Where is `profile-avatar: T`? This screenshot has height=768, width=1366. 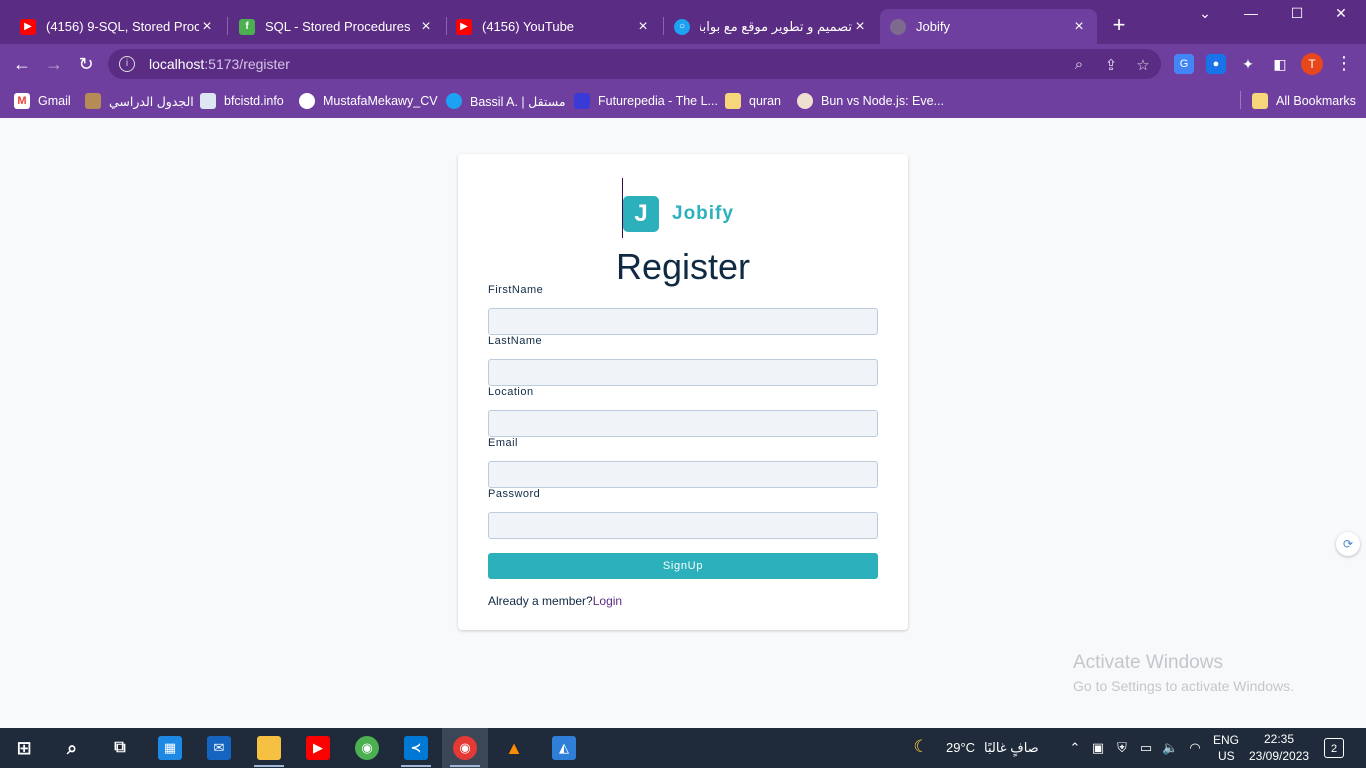
profile-avatar: T is located at coordinates (1312, 64).